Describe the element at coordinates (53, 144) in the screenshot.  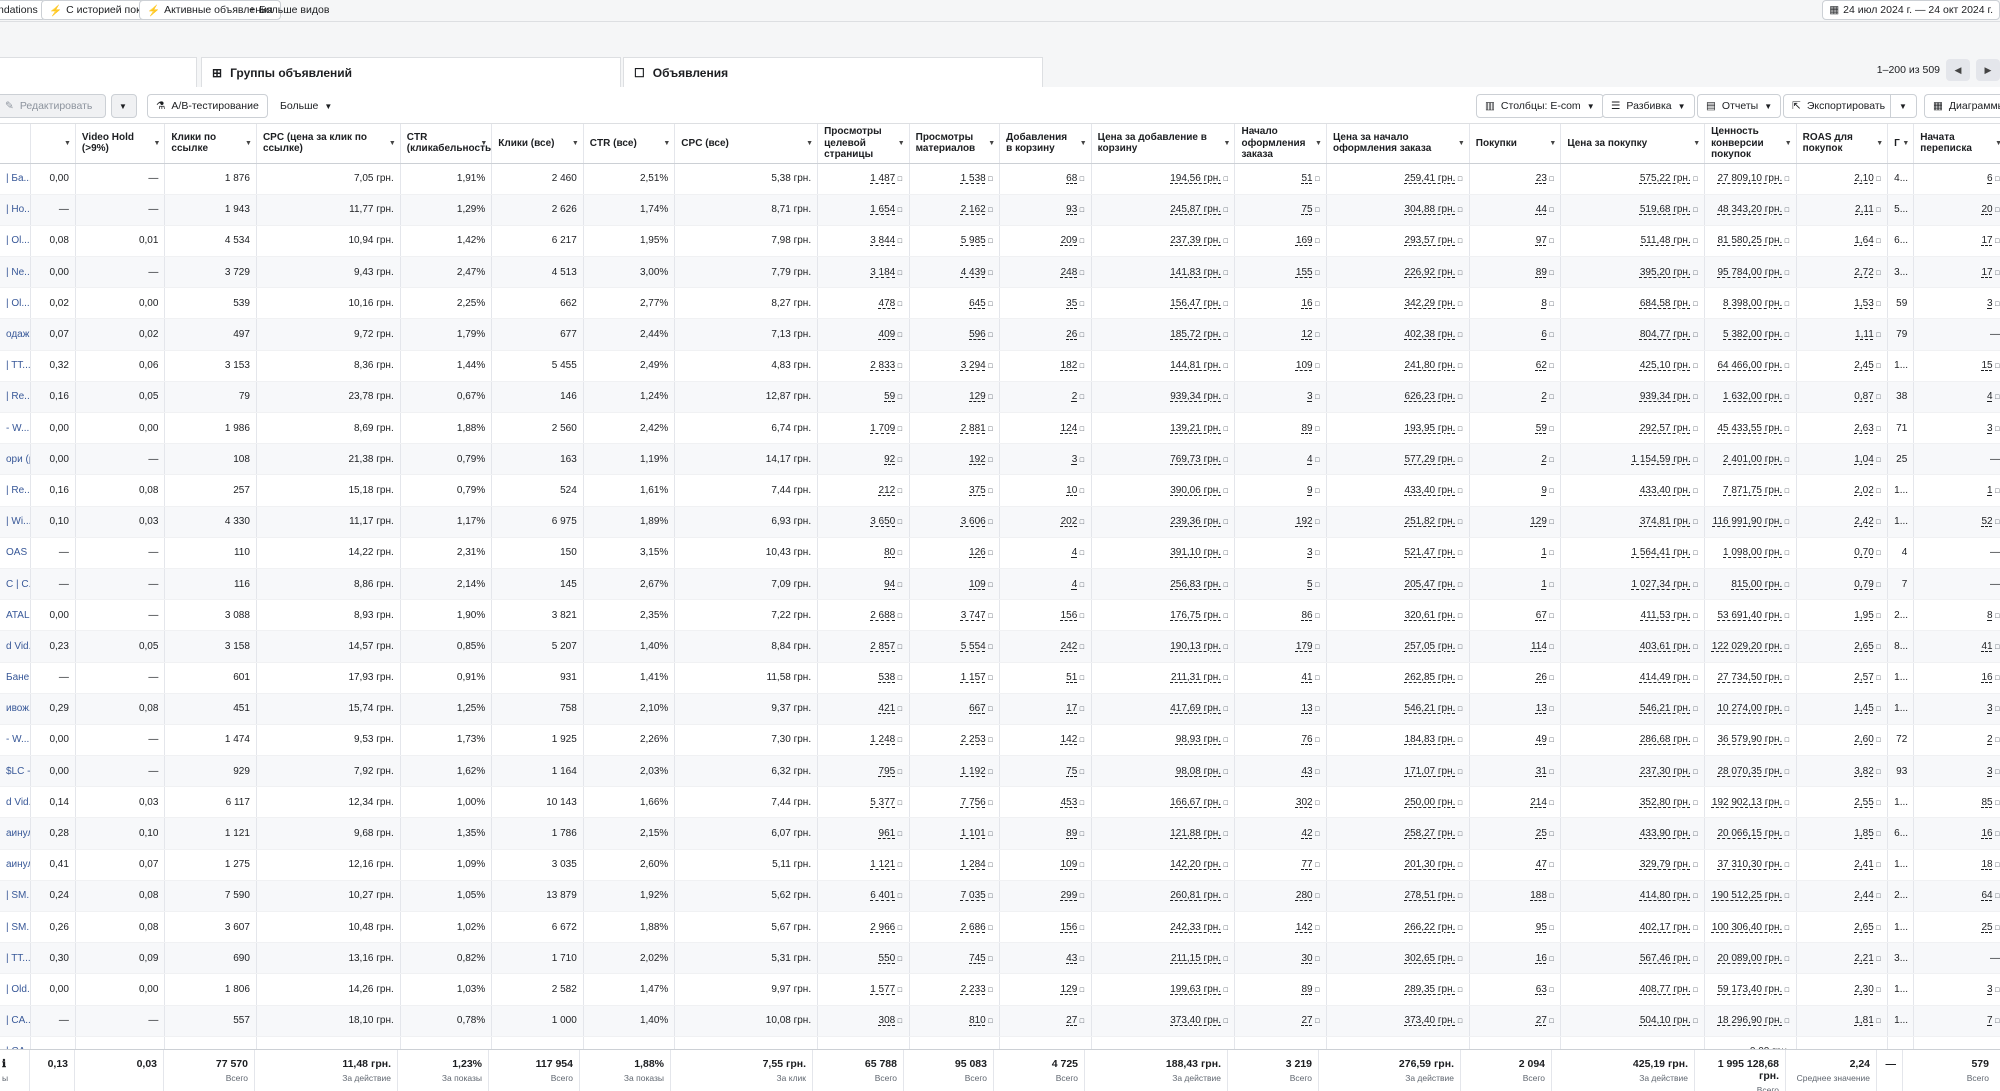
I see `column-header: ▼` at that location.